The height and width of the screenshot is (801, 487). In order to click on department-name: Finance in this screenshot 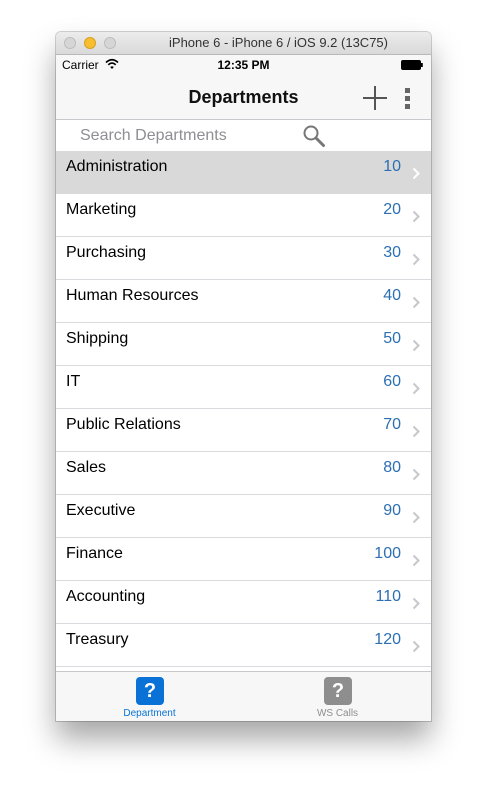, I will do `click(94, 553)`.